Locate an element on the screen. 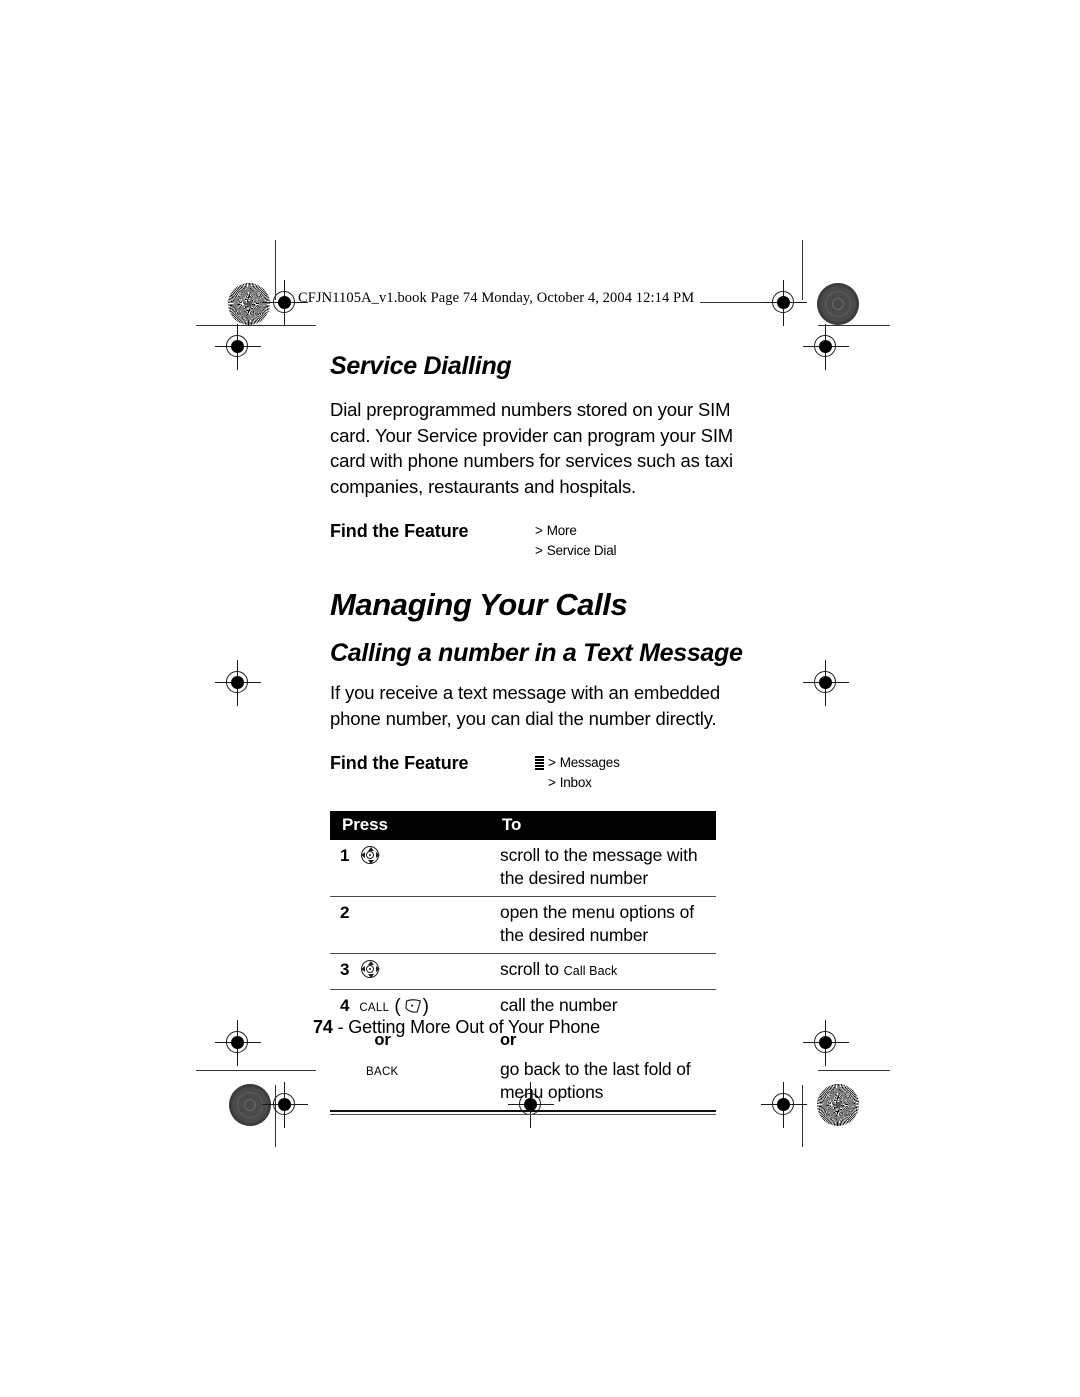 The width and height of the screenshot is (1080, 1397). menu-path-item: Inbox is located at coordinates (575, 782).